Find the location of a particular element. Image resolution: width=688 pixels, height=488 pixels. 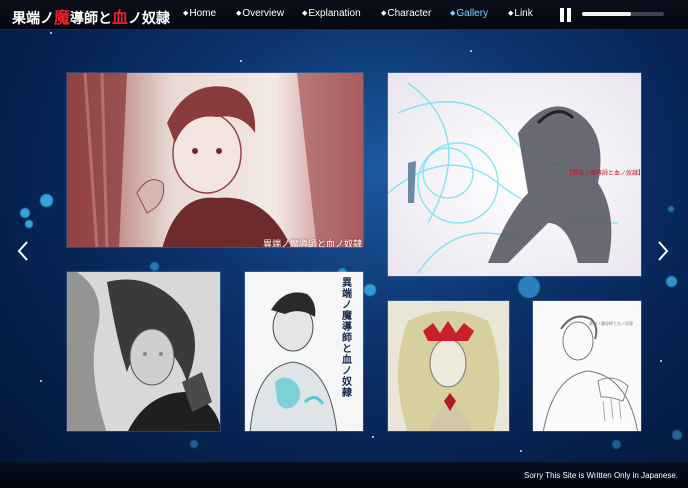

nav-label: Link is located at coordinates (523, 13).